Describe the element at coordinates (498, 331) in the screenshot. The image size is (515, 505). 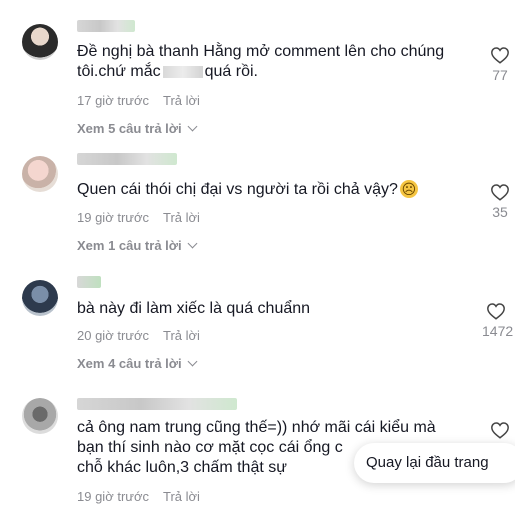
I see `like-count: 1472` at that location.